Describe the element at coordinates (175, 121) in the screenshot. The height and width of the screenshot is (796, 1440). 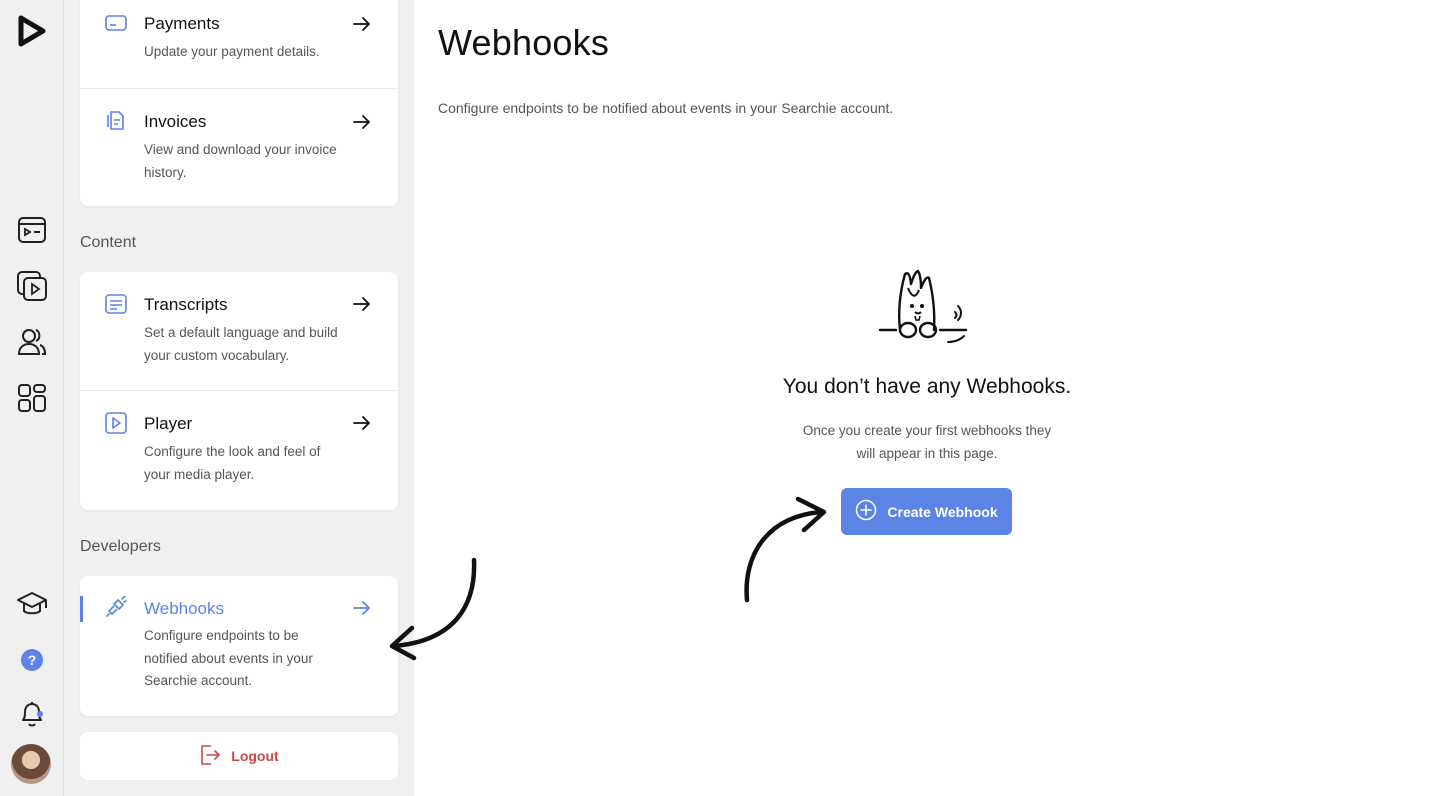
I see `settings-item-title: Invoices` at that location.